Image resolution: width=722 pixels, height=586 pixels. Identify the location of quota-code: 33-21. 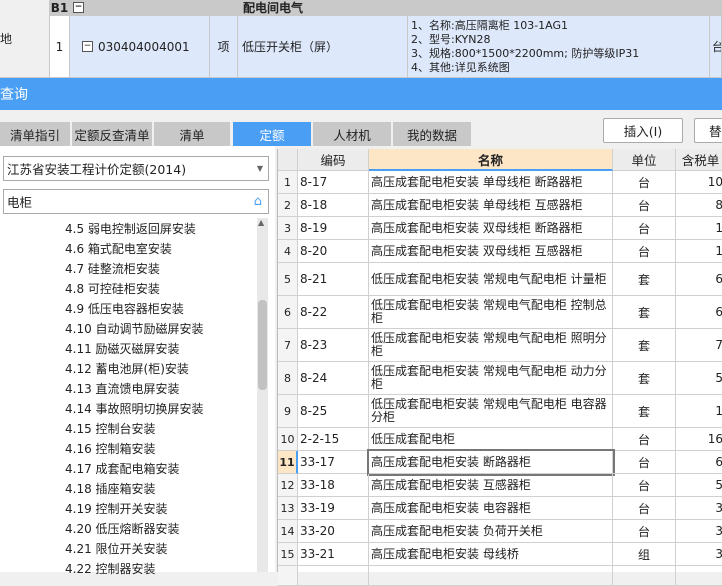
(333, 554).